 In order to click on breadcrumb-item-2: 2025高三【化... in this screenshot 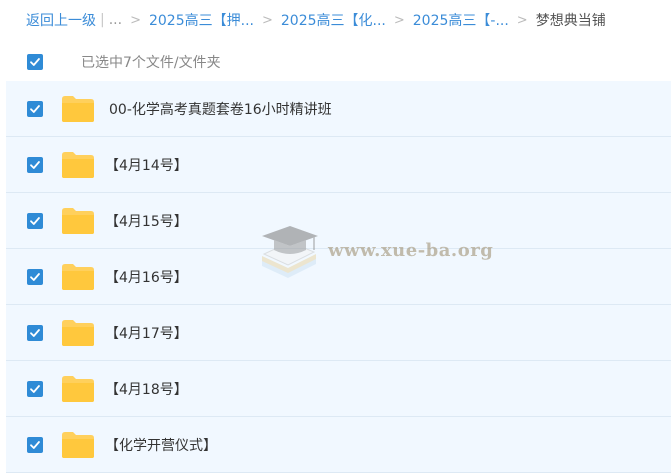, I will do `click(333, 20)`.